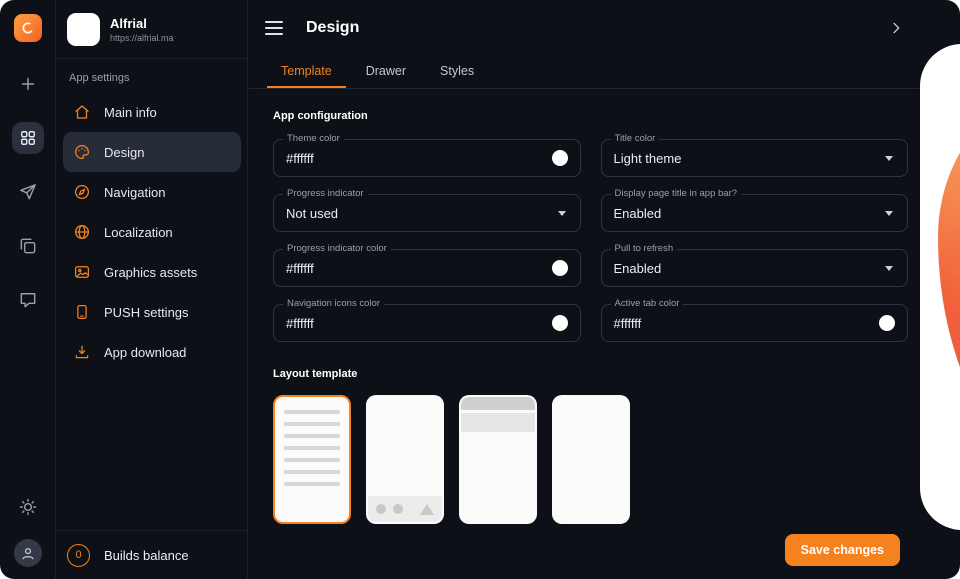 The width and height of the screenshot is (960, 579). I want to click on theme-toggle-icon, so click(28, 507).